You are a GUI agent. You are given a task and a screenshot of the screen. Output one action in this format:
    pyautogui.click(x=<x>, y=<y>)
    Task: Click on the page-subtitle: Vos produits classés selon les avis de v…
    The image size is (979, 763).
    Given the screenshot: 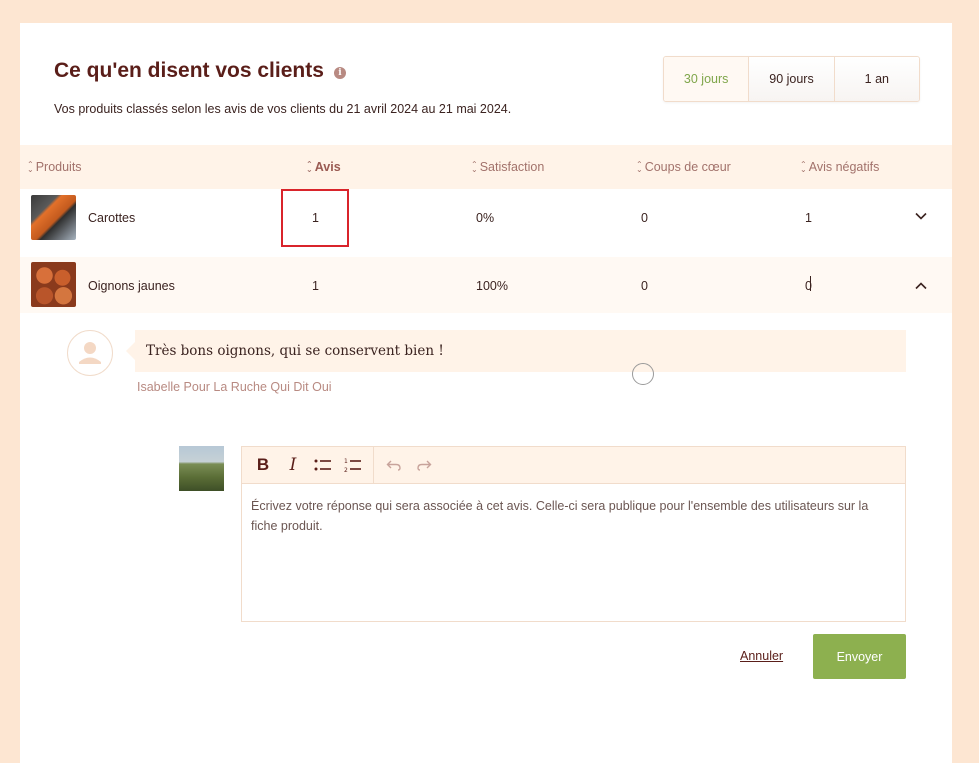 What is the action you would take?
    pyautogui.click(x=283, y=109)
    